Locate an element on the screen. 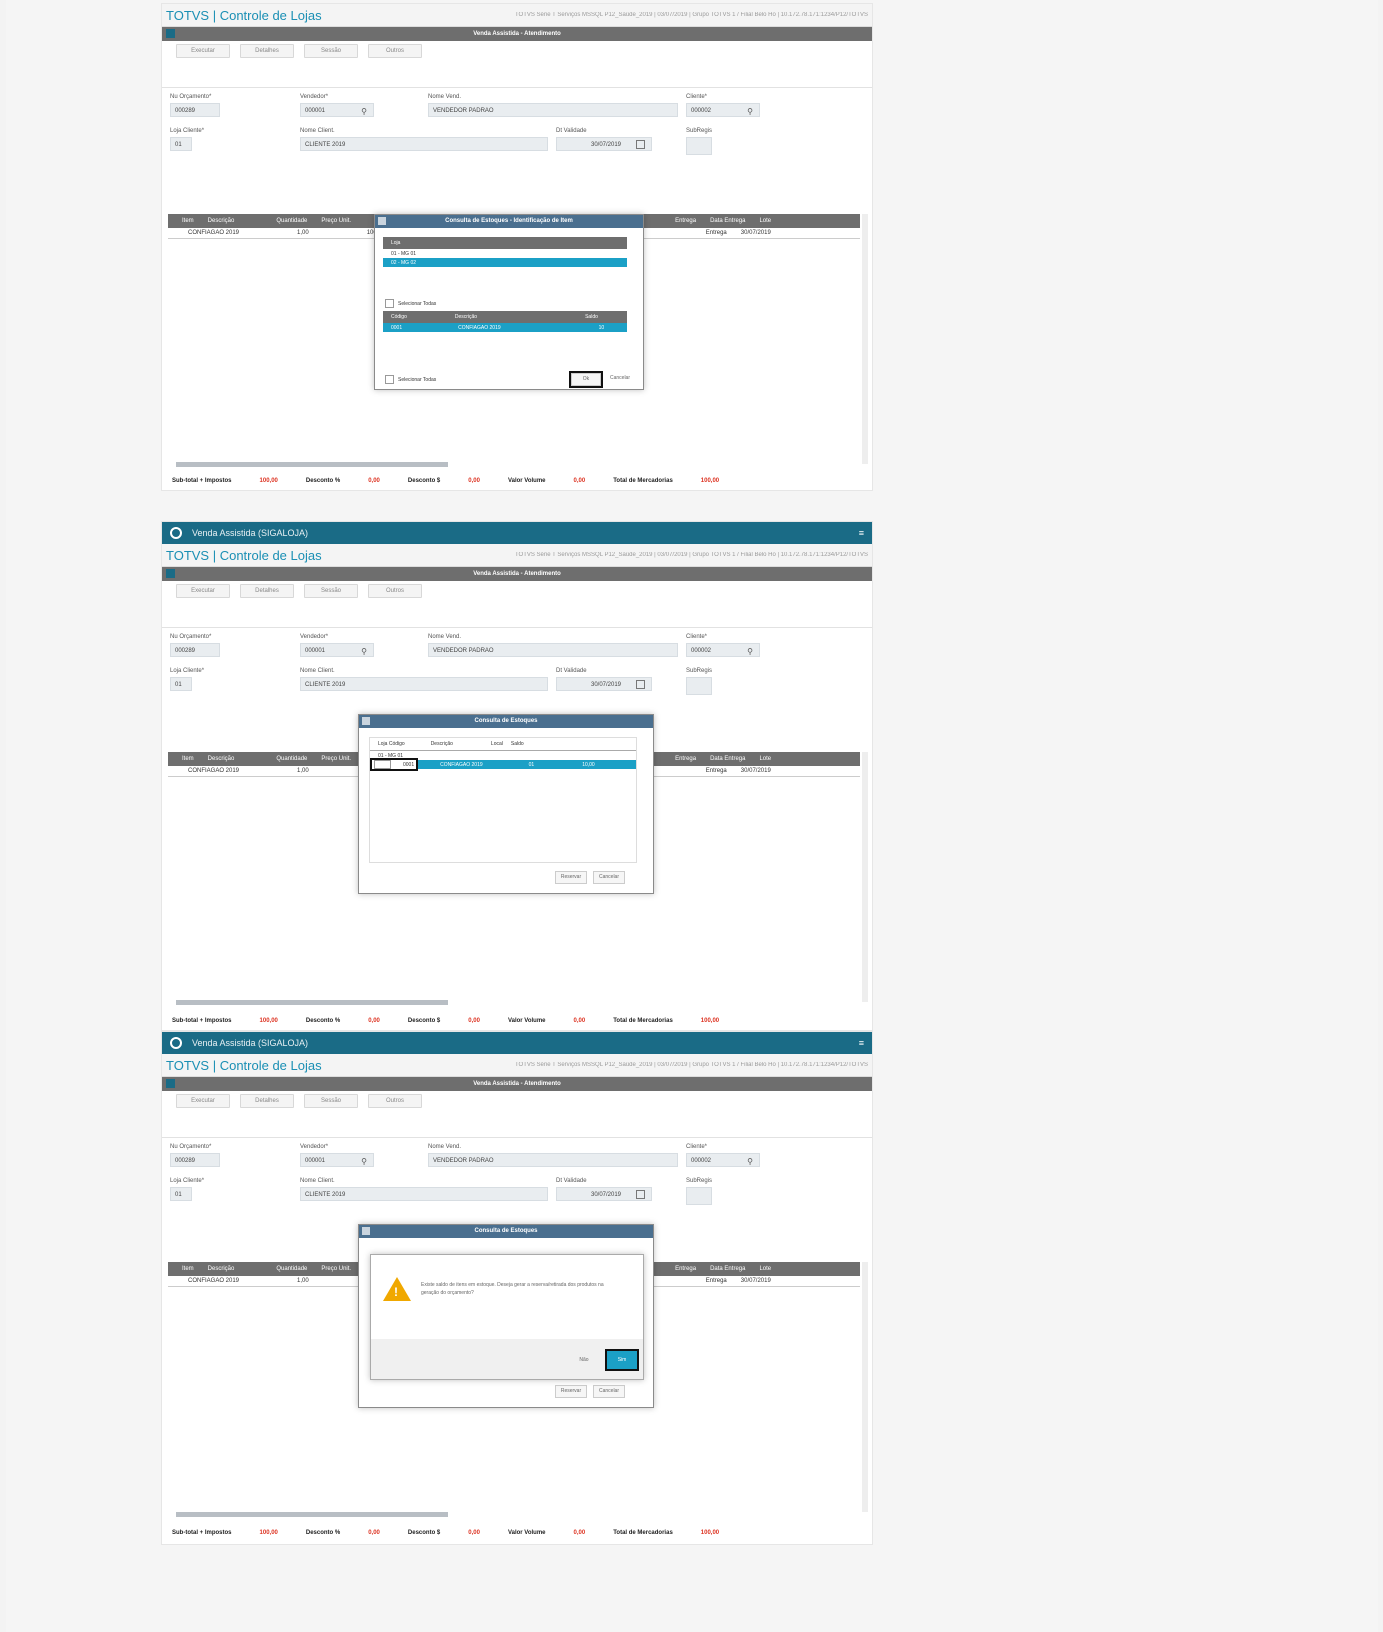  subgrupo-label: SubRegis is located at coordinates (699, 1181).